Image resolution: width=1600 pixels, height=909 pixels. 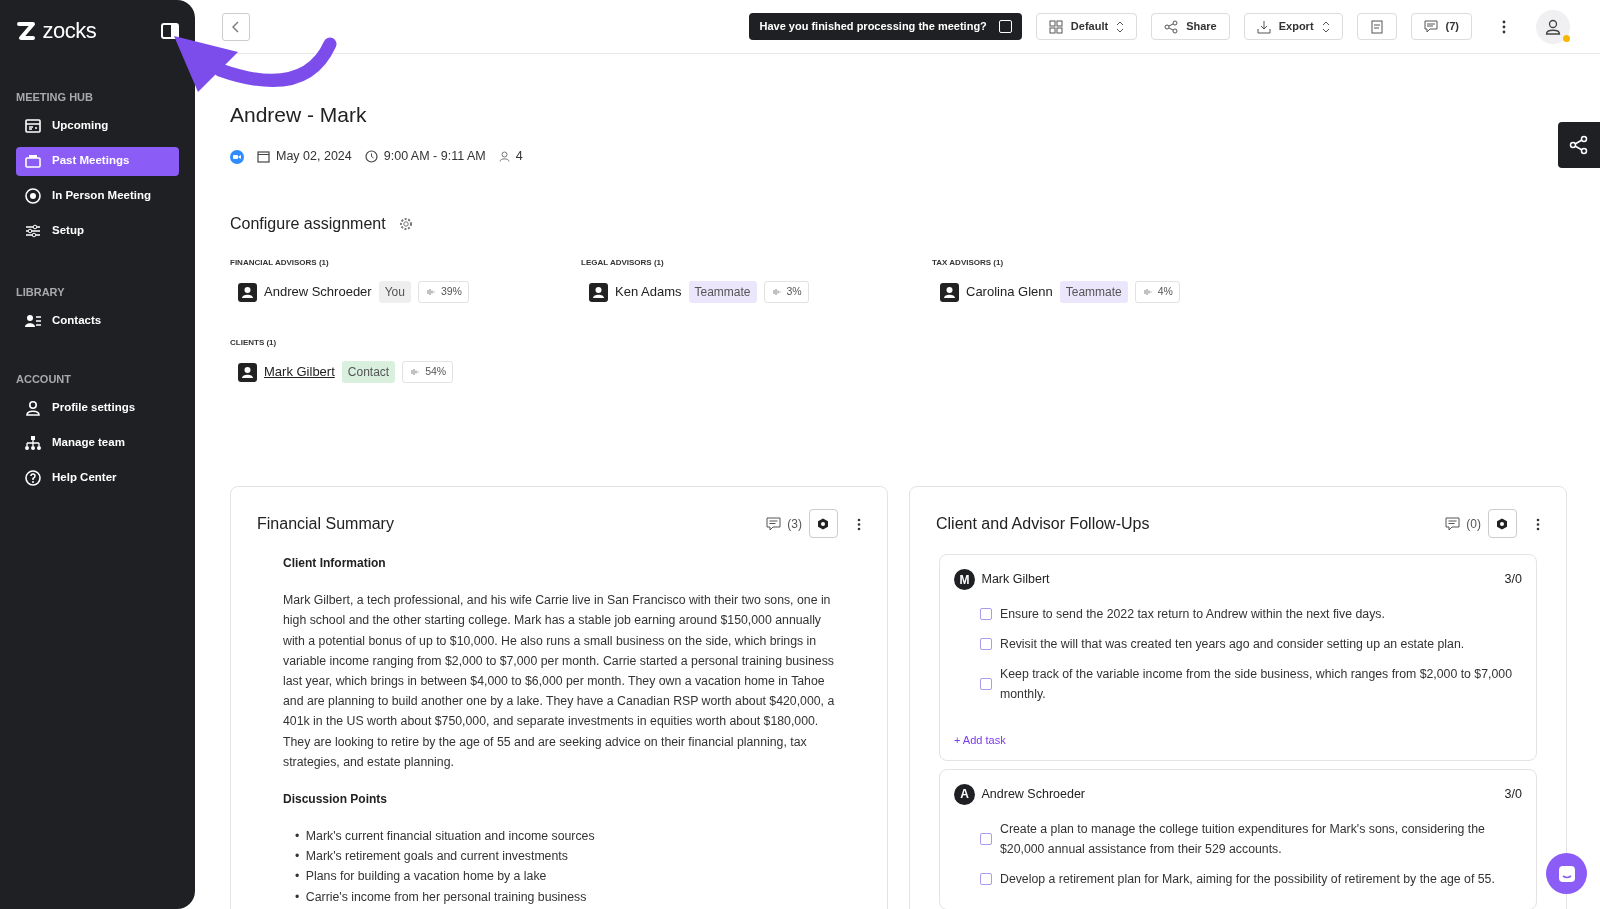 I want to click on assignee-name: Andrew Schroeder, so click(x=1034, y=794).